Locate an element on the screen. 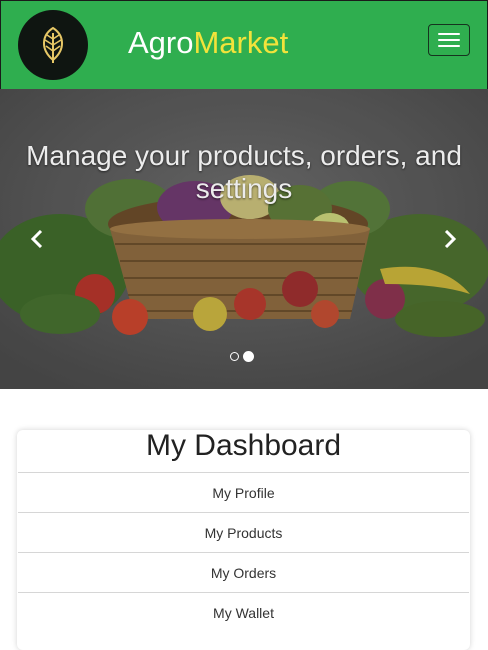  logo is located at coordinates (53, 45).